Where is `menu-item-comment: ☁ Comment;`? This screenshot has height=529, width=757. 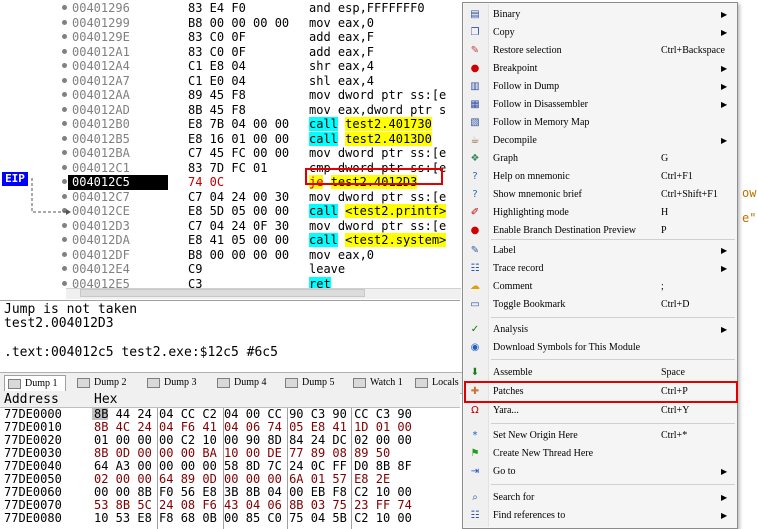 menu-item-comment: ☁ Comment; is located at coordinates (600, 287).